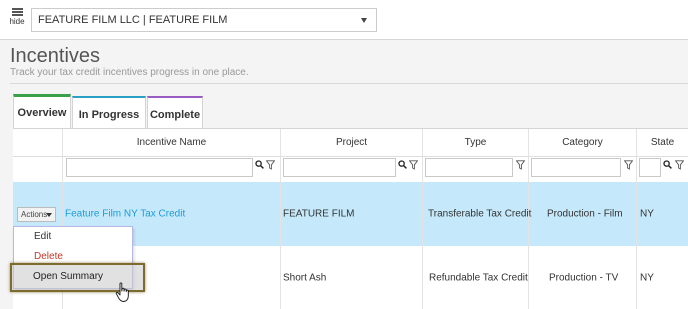  I want to click on hide-sidebar-button: hide, so click(17, 17).